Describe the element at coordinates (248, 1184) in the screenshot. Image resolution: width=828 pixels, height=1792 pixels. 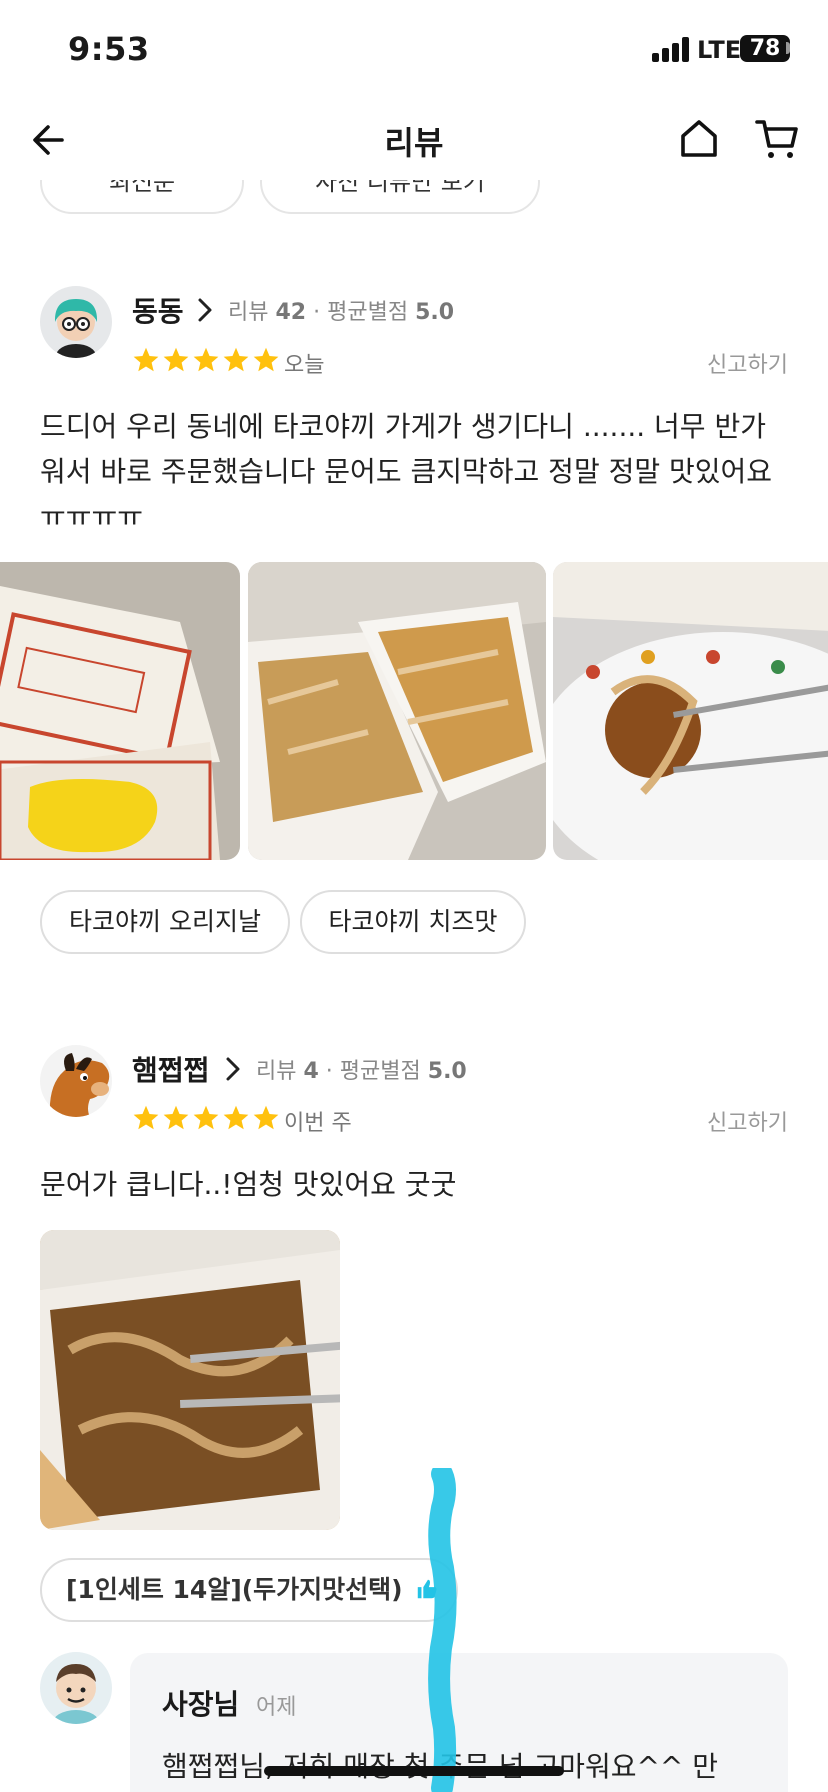
I see `review-text: 문어가 큽니다..!엄청 맛있어요 굿굿` at that location.